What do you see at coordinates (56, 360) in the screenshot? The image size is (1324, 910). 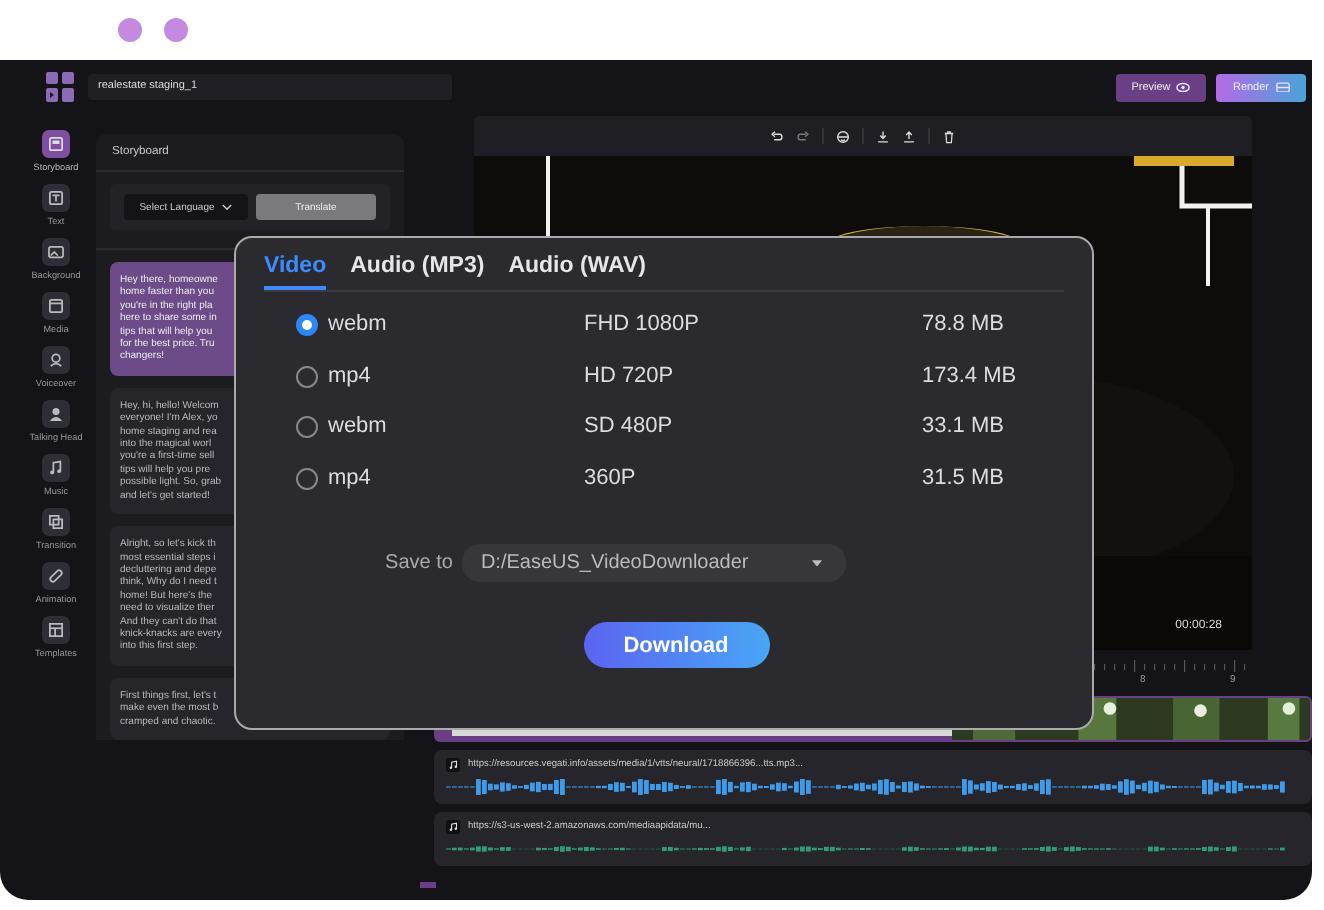 I see `microphone-icon` at bounding box center [56, 360].